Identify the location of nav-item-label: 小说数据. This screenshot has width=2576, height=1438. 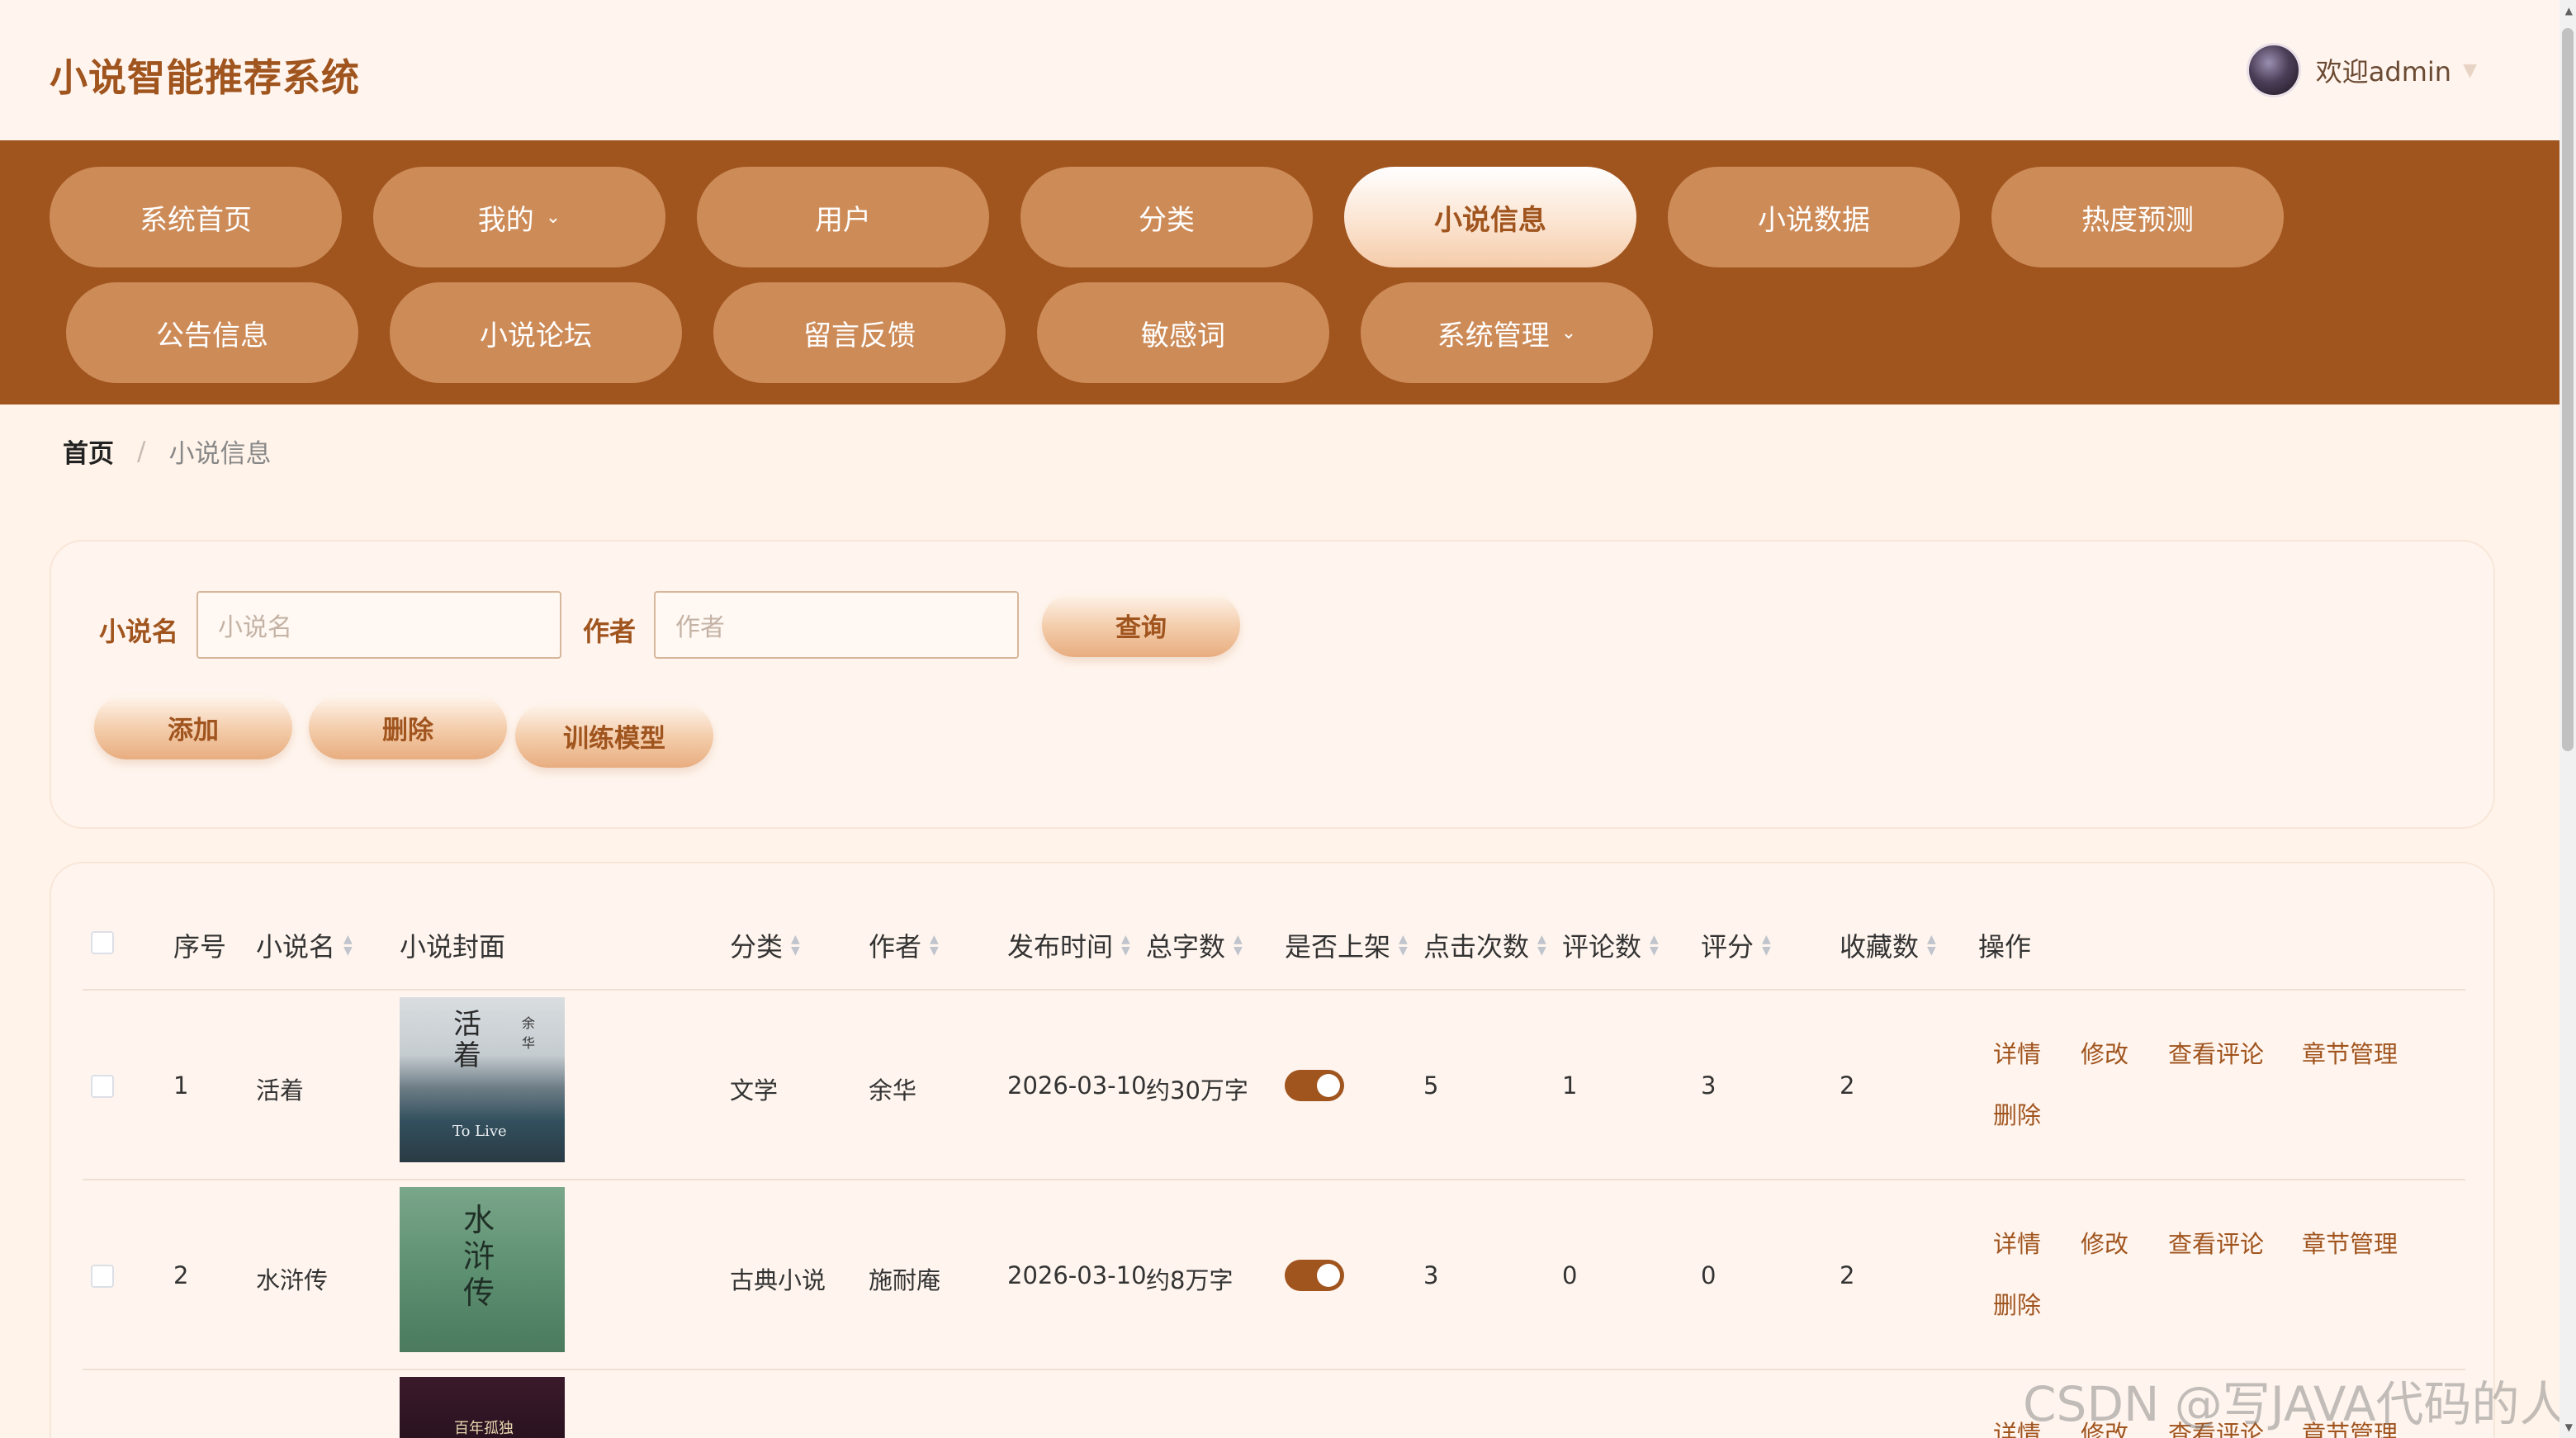
(1814, 220).